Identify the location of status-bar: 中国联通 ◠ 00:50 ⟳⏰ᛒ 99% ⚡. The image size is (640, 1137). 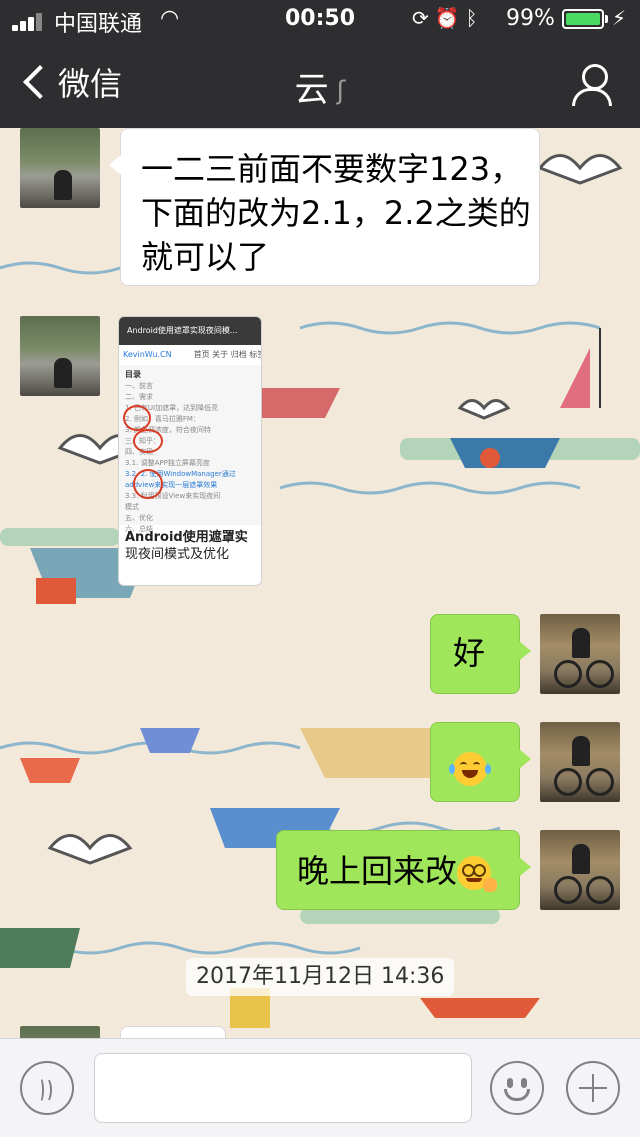
(320, 20).